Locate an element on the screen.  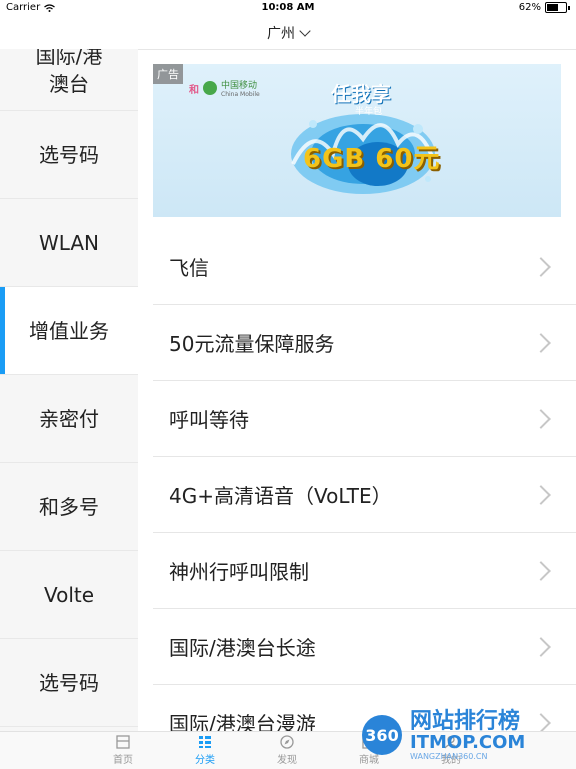
home-icon is located at coordinates (123, 742).